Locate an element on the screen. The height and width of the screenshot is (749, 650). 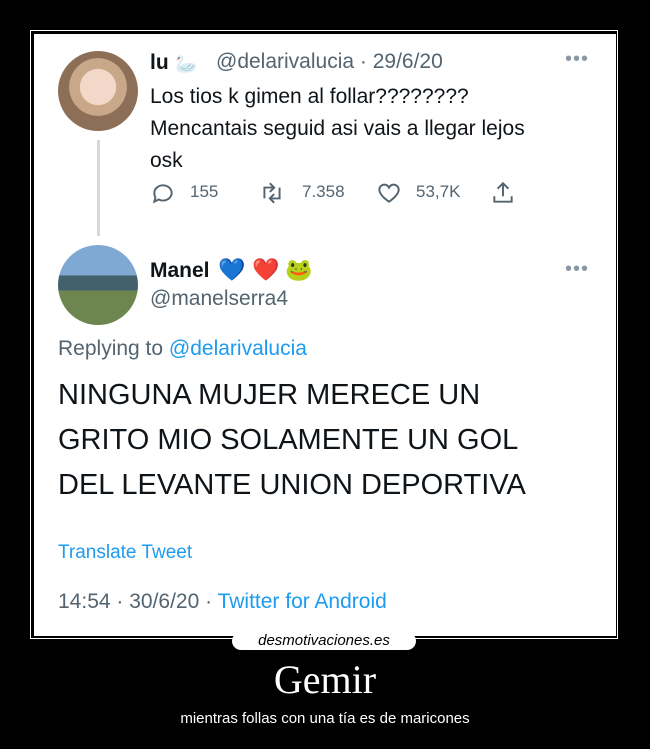
author-handle-date: @delarivalucia · 29/6/20 is located at coordinates (329, 62).